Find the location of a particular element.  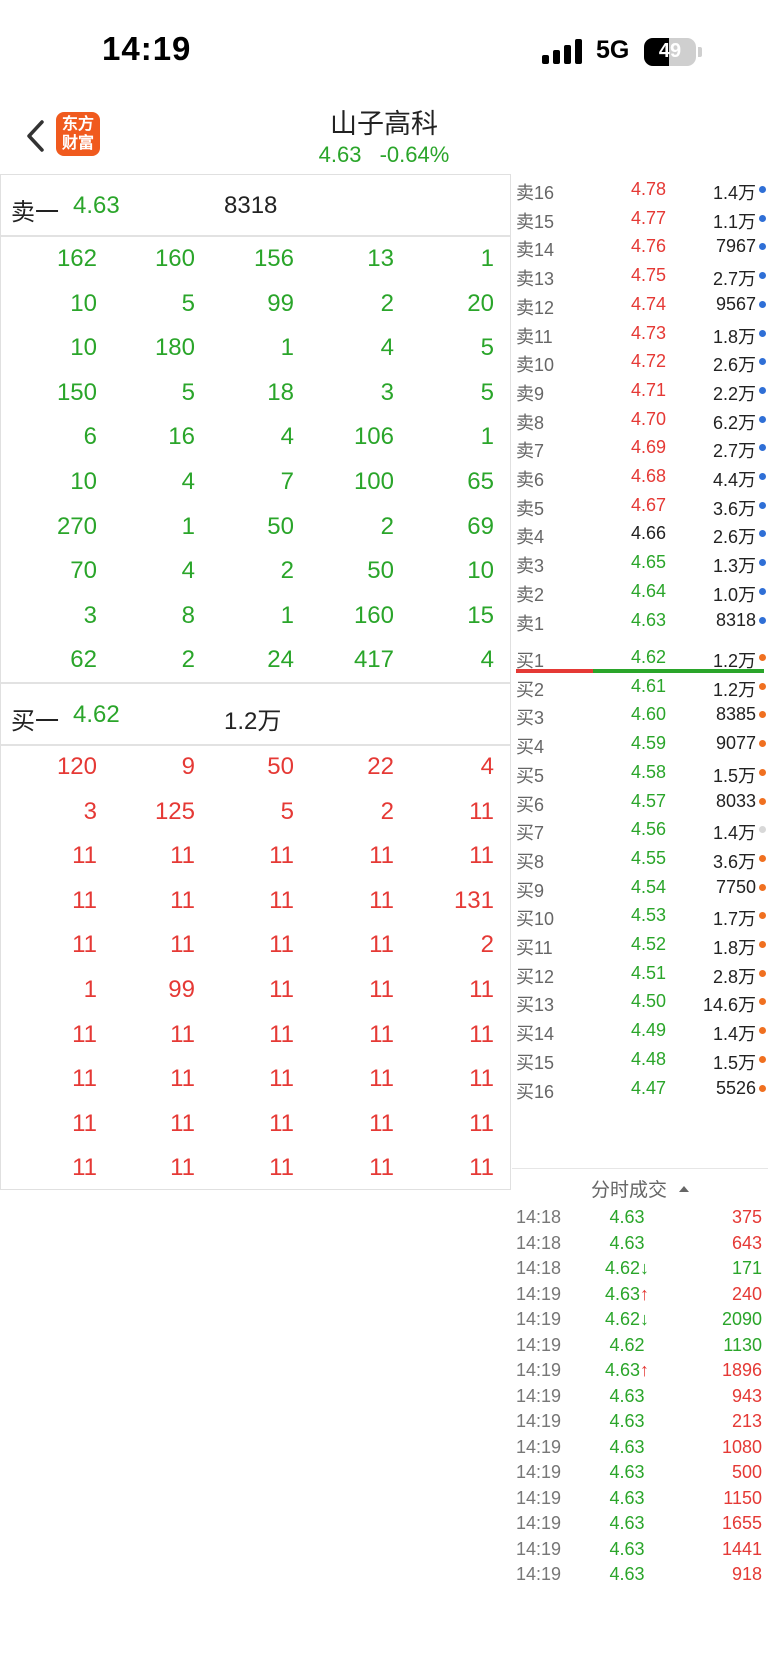

ask-level-row: 卖12 4.74 9567 is located at coordinates (640, 304).